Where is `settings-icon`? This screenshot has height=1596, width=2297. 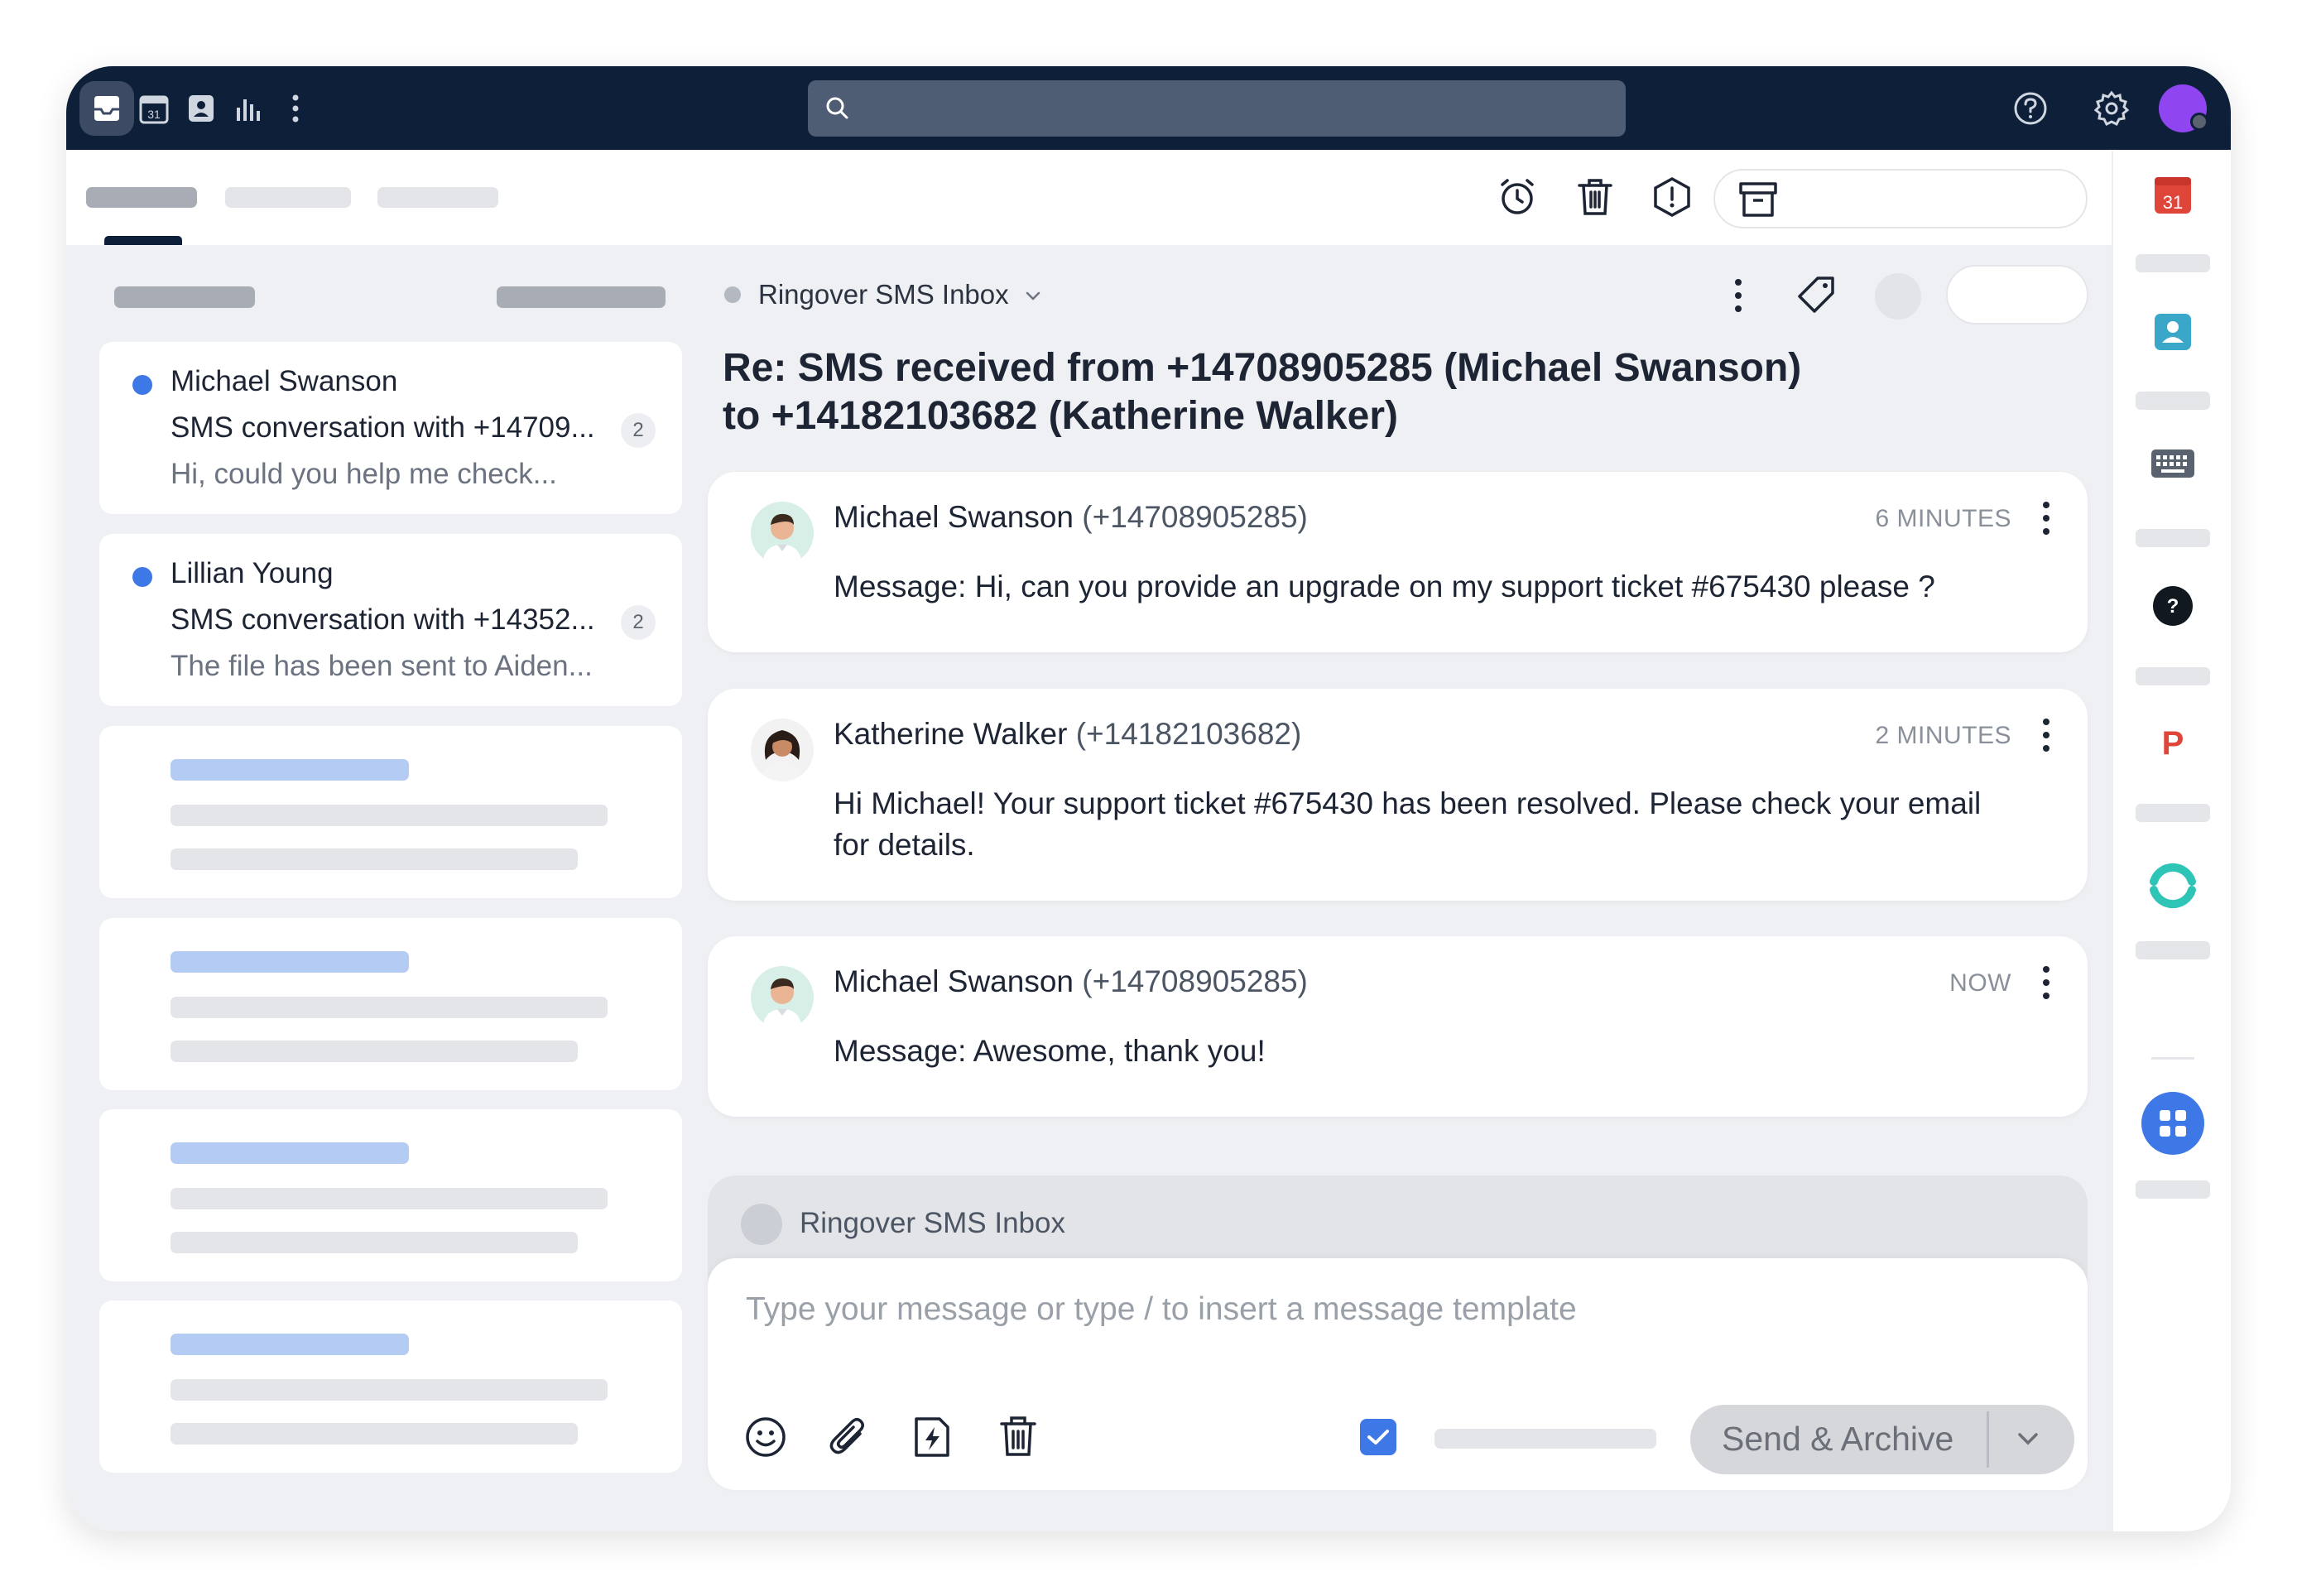 settings-icon is located at coordinates (2111, 108).